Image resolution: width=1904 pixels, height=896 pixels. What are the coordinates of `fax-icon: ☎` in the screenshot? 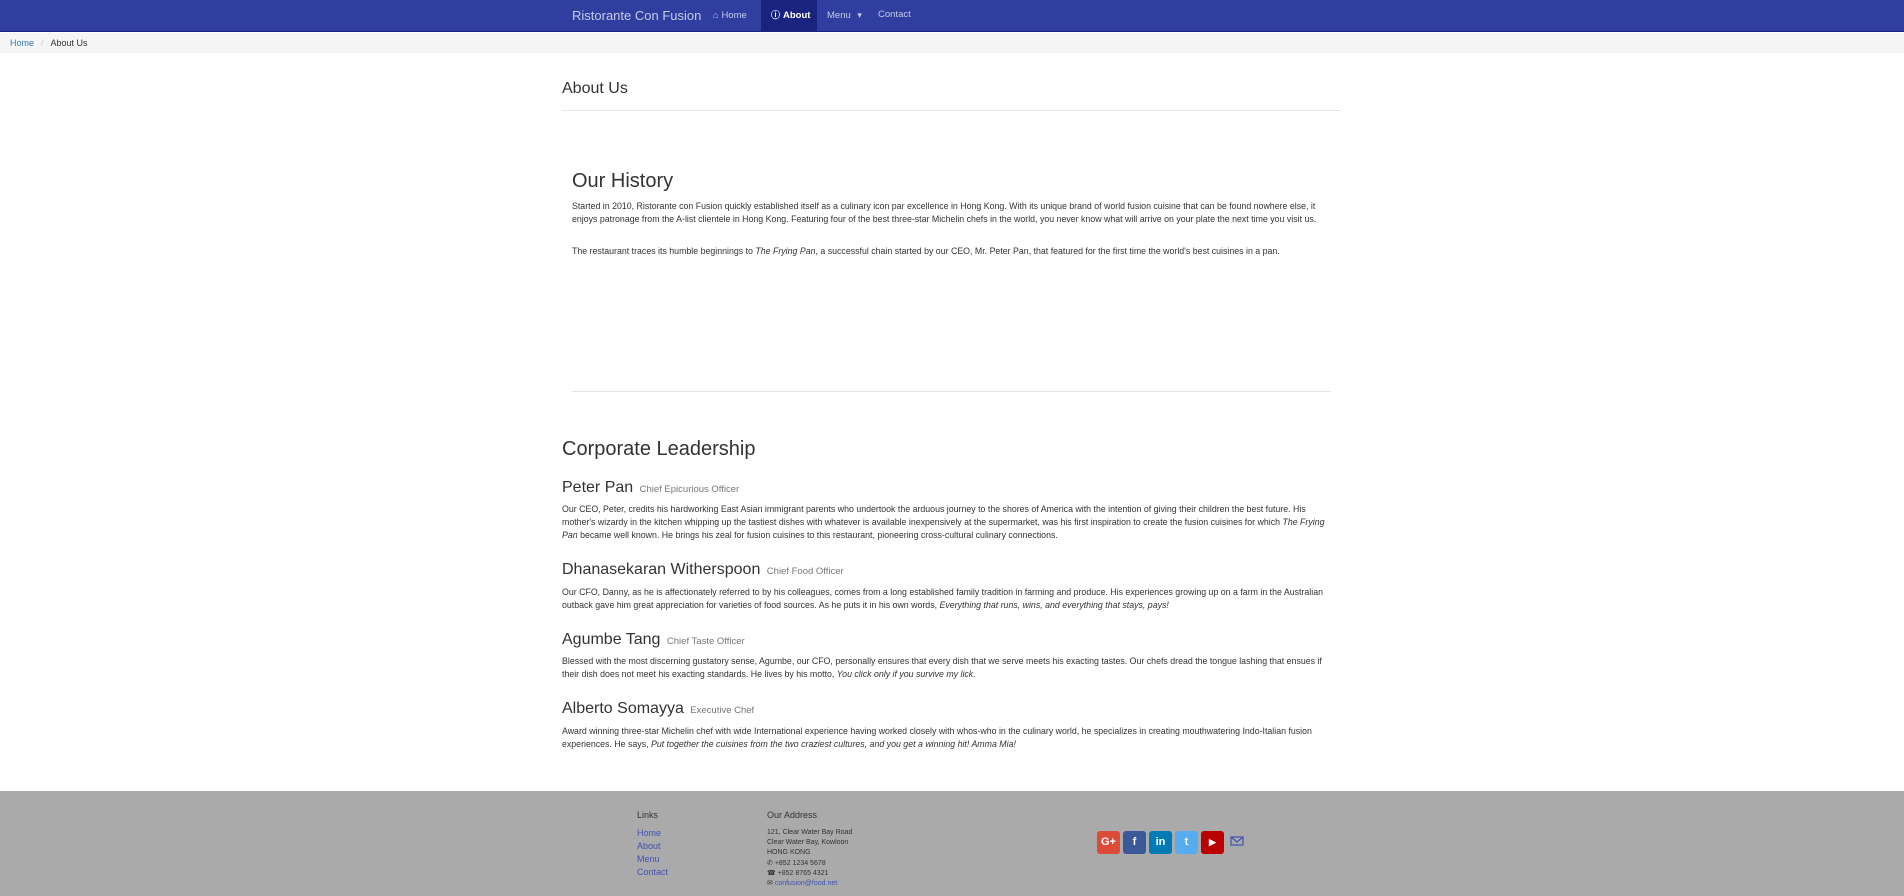 It's located at (771, 873).